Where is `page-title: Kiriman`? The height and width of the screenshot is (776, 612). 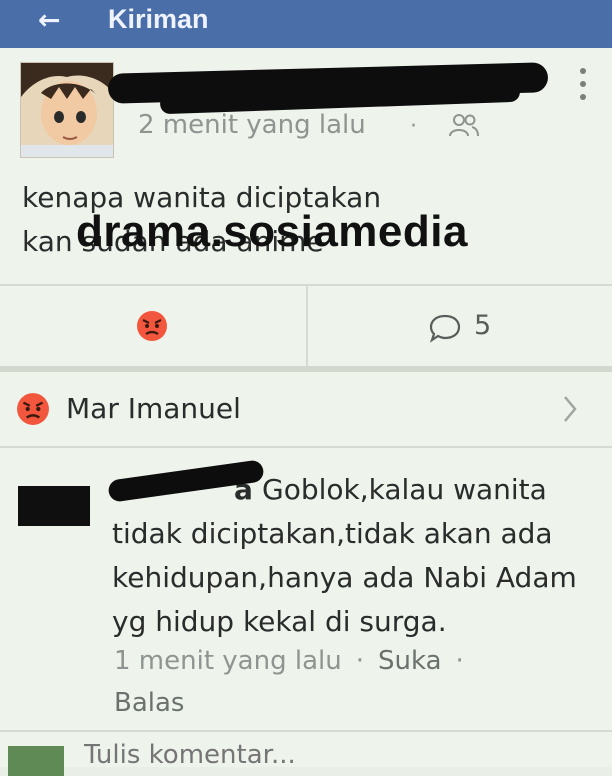
page-title: Kiriman is located at coordinates (158, 19).